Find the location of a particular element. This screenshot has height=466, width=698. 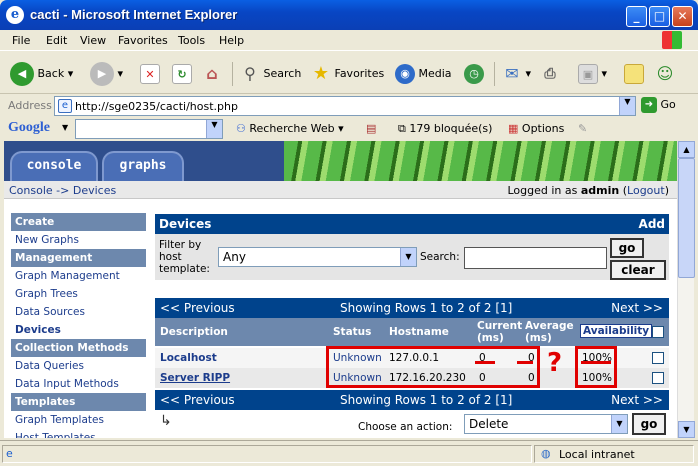

history-button: ◷ is located at coordinates (474, 74).